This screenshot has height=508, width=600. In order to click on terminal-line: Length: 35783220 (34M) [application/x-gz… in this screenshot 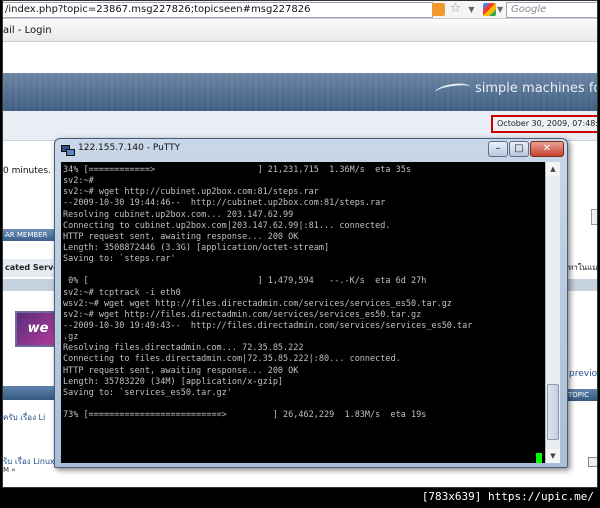, I will do `click(173, 381)`.